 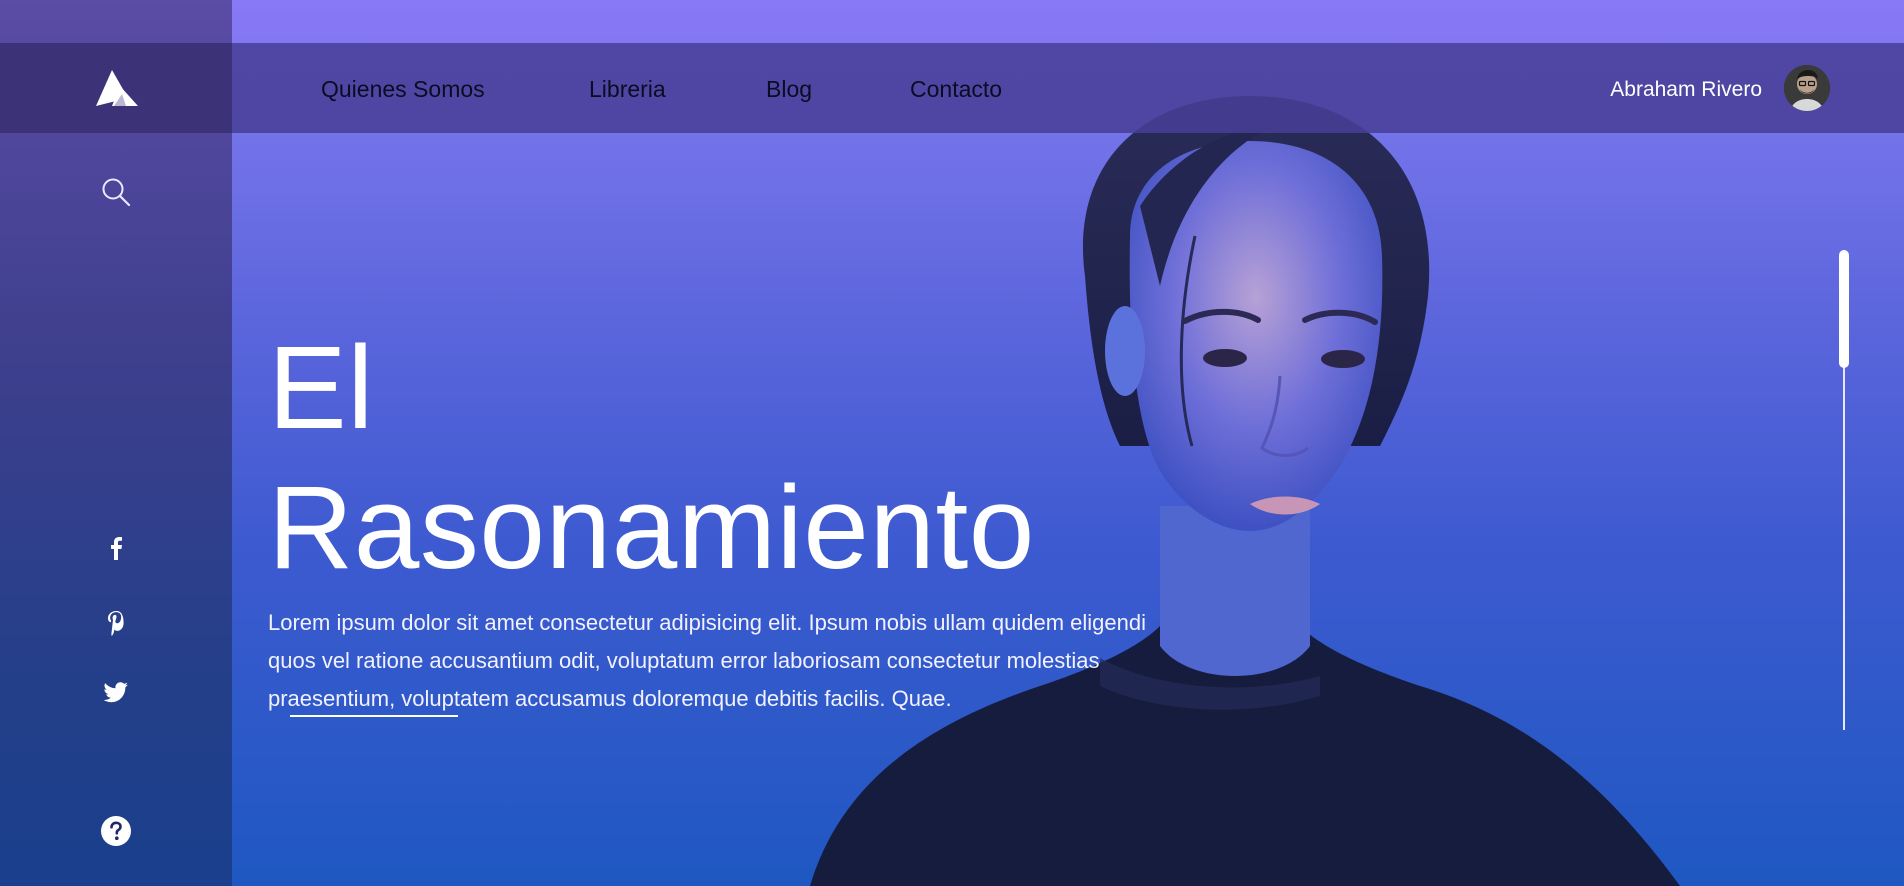 I want to click on logo, so click(x=116, y=88).